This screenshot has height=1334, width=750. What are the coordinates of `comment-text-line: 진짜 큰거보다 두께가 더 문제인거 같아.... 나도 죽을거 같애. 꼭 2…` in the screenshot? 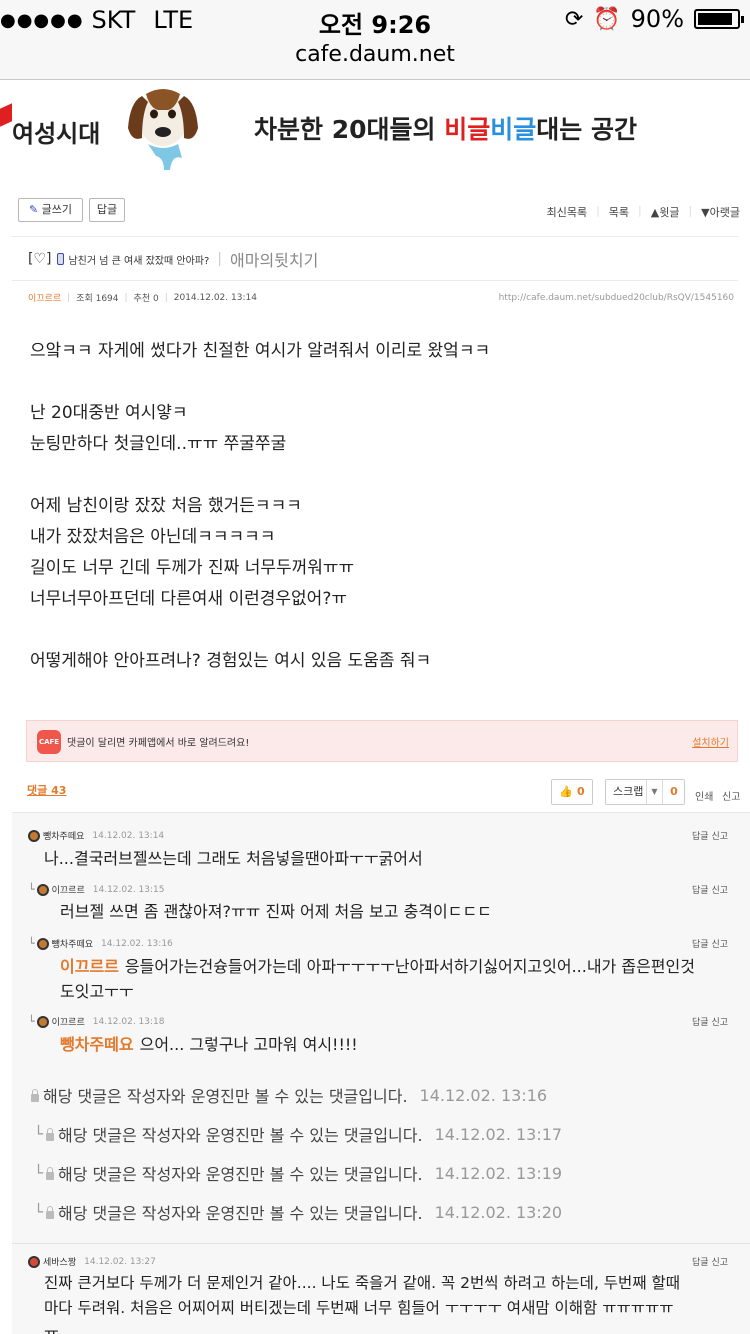 It's located at (362, 1283).